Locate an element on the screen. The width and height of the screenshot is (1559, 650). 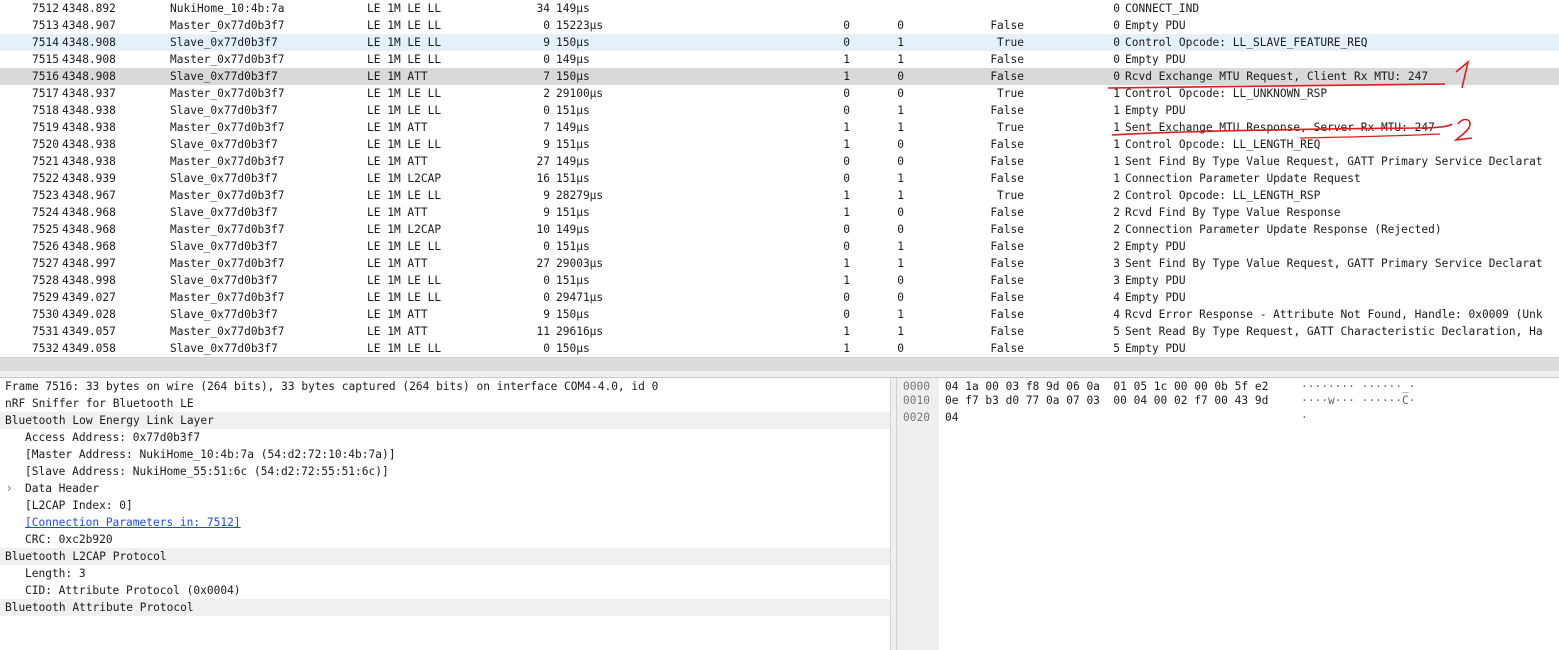
tree-item-length: Length: 3 is located at coordinates (445, 573).